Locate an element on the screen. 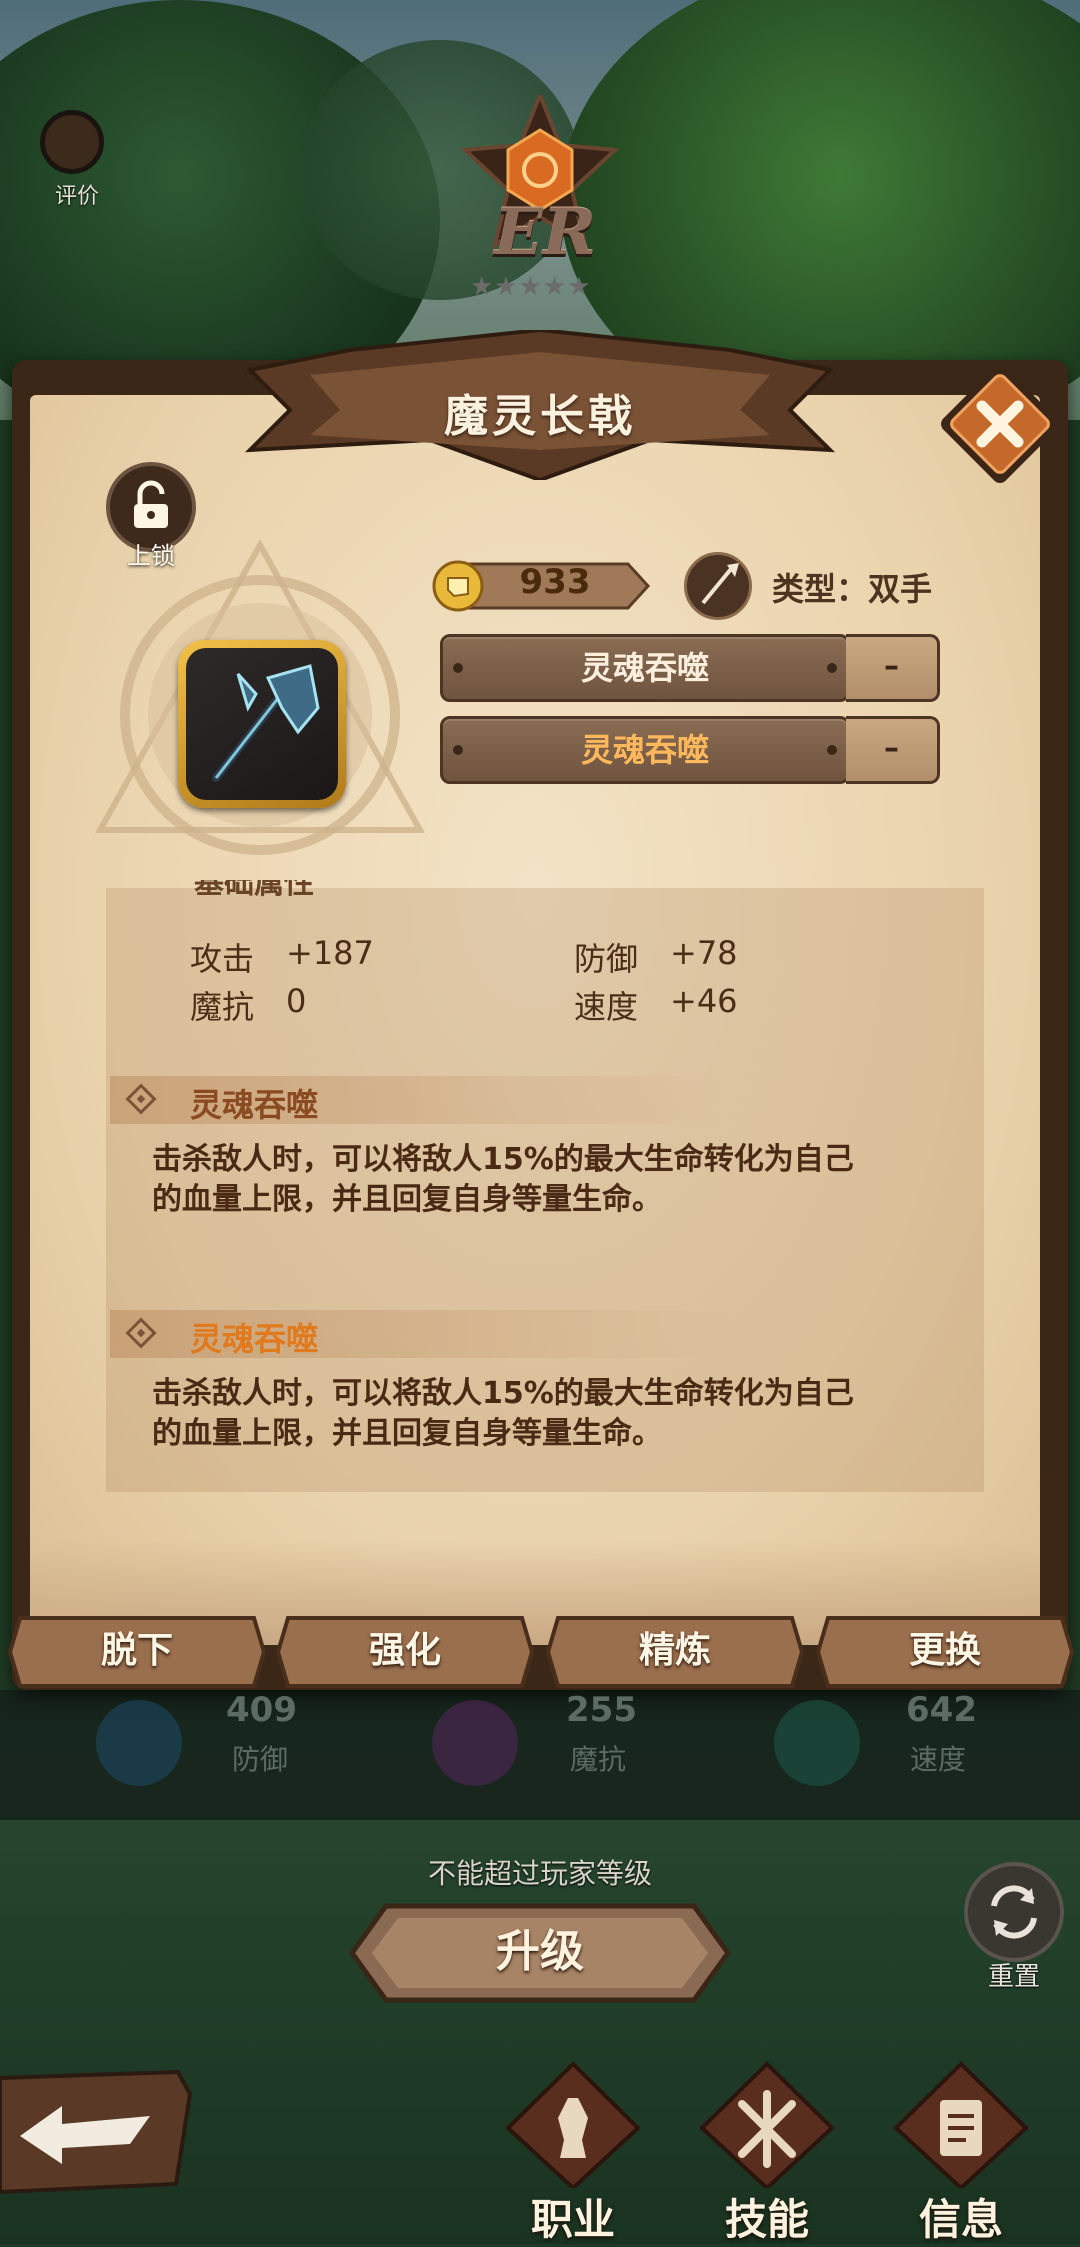  upgrade-label: 升级 is located at coordinates (540, 1951).